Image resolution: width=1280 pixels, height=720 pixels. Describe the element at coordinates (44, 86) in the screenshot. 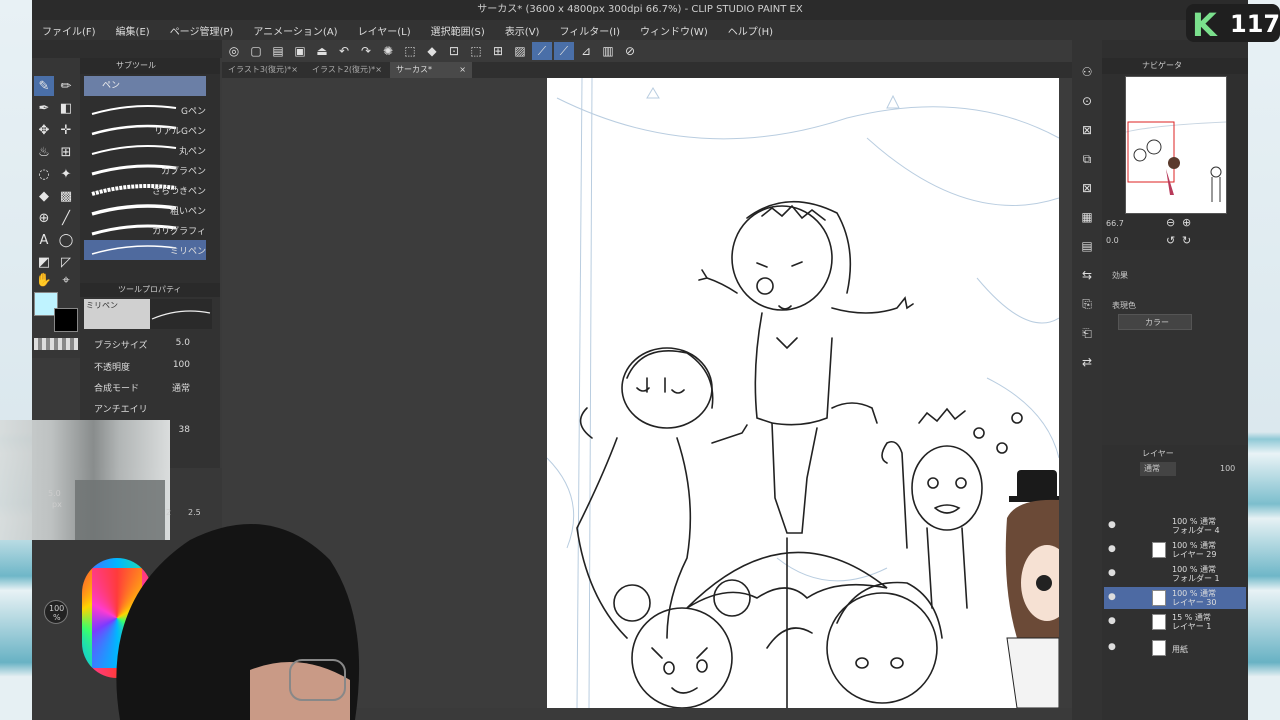

I see `pen-icon: ✎` at that location.